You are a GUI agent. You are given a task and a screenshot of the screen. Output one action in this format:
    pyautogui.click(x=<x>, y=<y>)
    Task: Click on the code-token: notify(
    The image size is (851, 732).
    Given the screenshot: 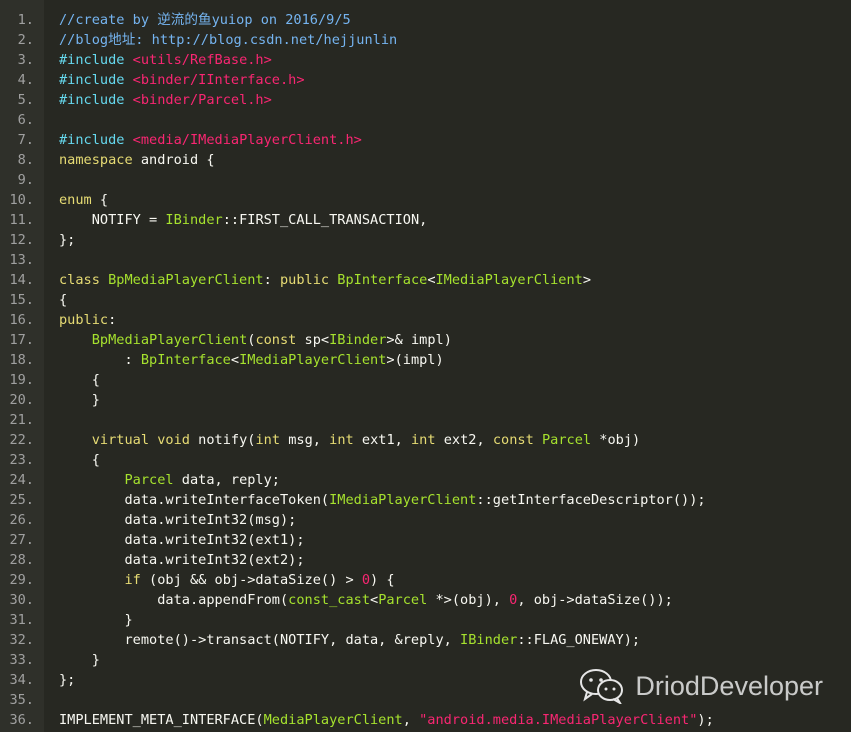 What is the action you would take?
    pyautogui.click(x=222, y=440)
    